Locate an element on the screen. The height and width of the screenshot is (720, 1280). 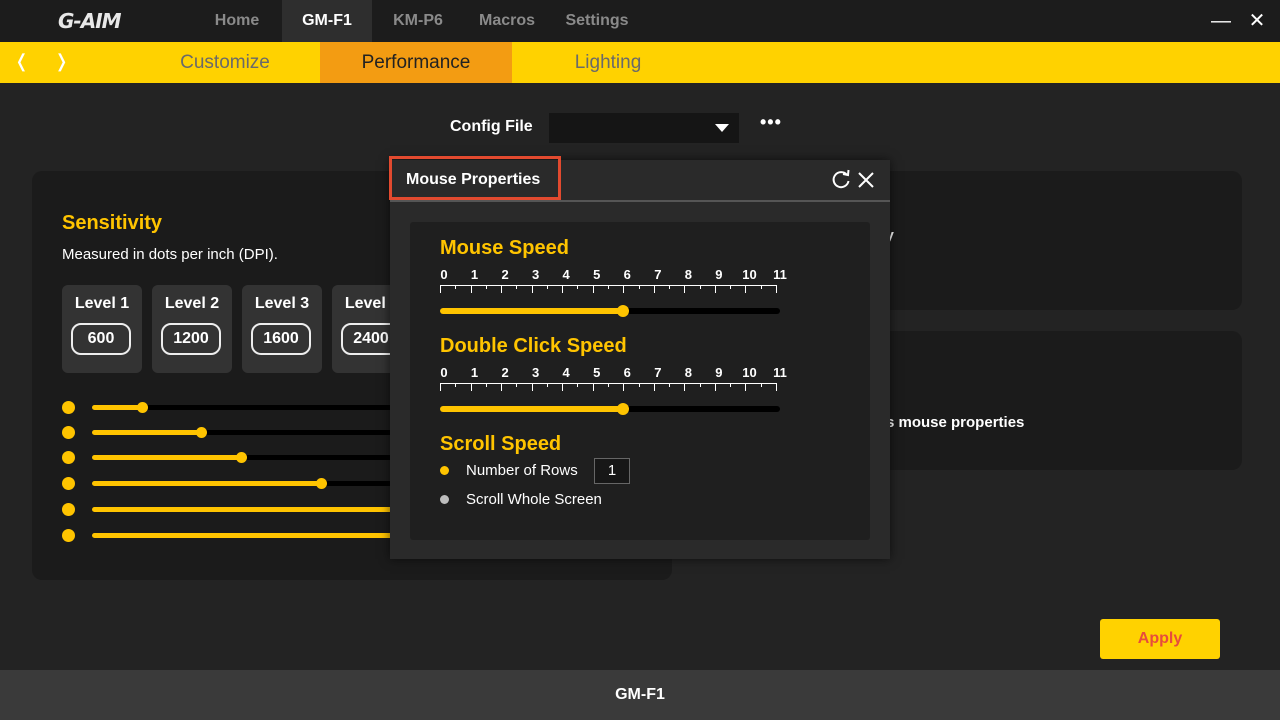
tab-gm-f1: GM-F1 is located at coordinates (327, 21).